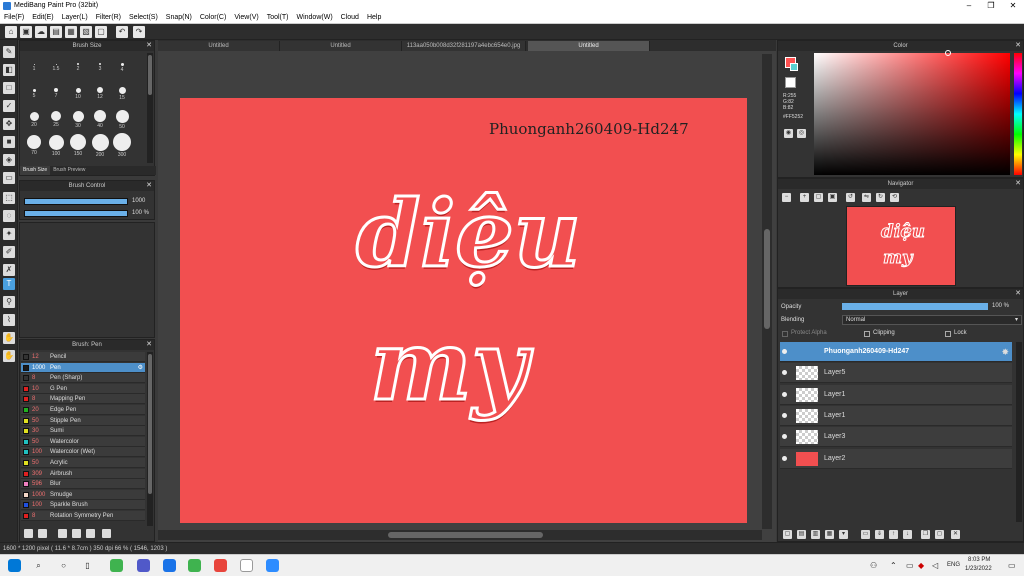 This screenshot has height=576, width=1024. I want to click on redo-icon: ↷, so click(139, 32).